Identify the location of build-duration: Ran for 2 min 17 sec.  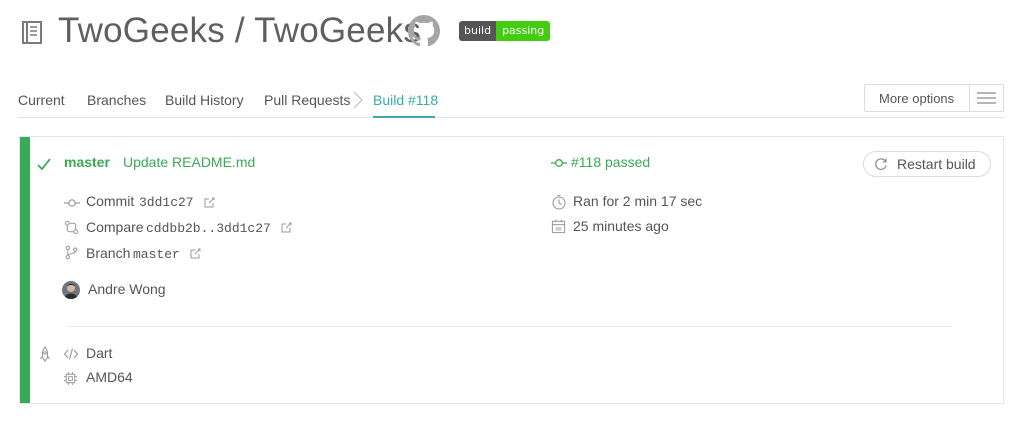
(638, 201).